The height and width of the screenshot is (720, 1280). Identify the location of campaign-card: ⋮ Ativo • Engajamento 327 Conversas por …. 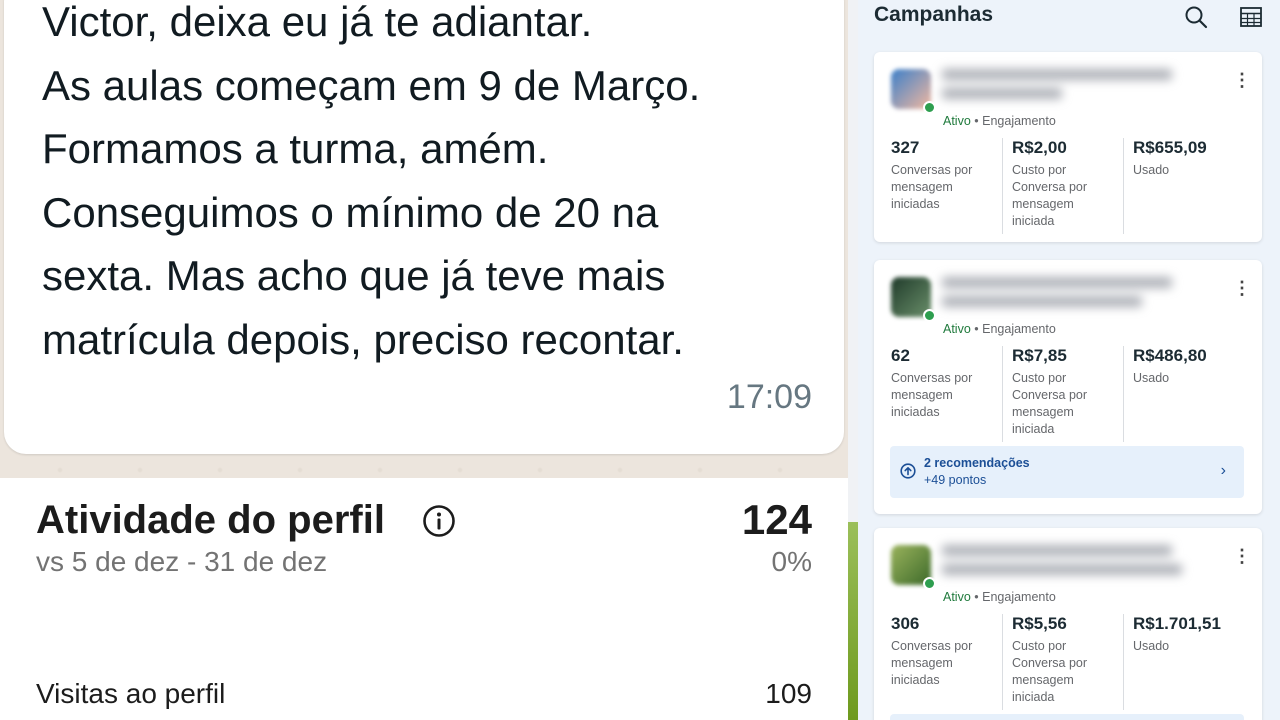
(1068, 147).